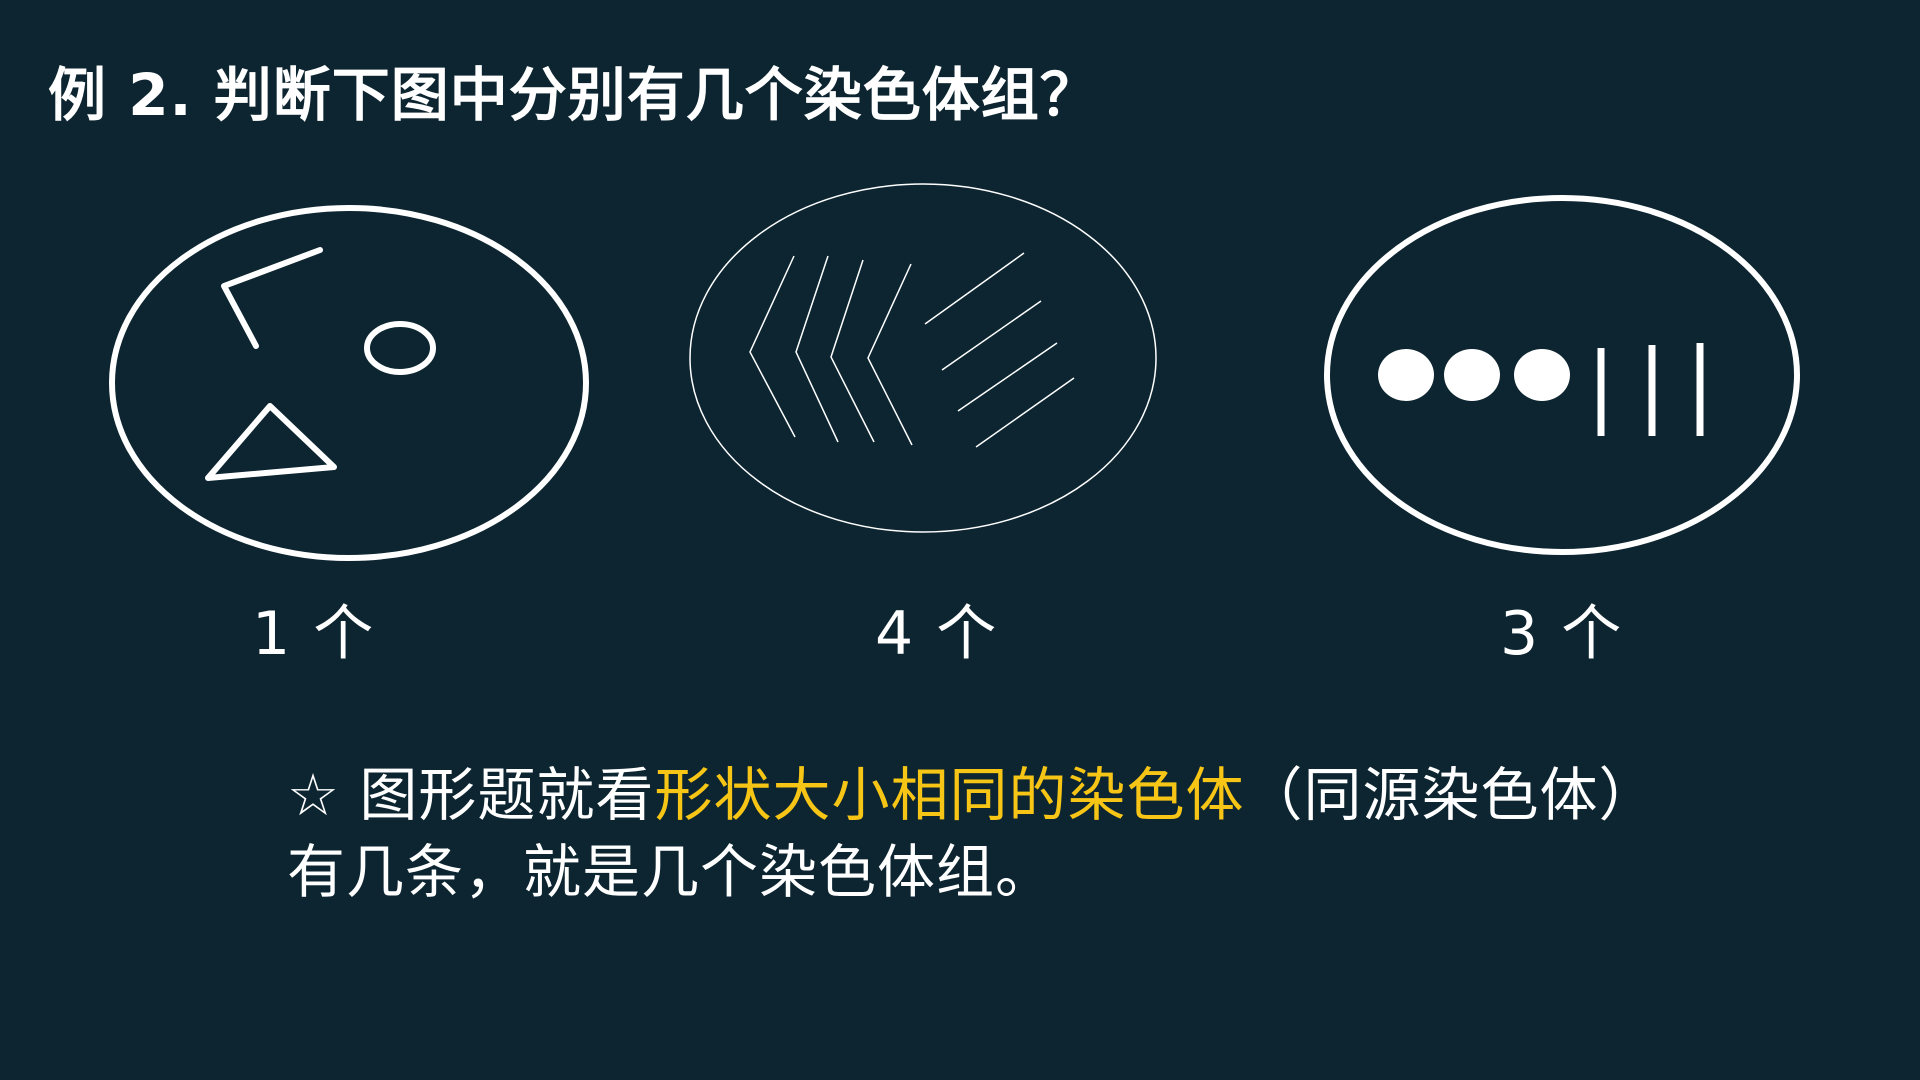 Image resolution: width=1920 pixels, height=1080 pixels. I want to click on cell-3-diagram, so click(1562, 375).